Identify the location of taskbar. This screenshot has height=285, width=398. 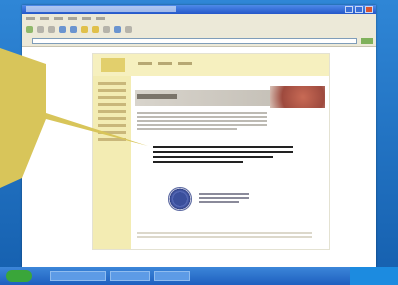
(199, 276).